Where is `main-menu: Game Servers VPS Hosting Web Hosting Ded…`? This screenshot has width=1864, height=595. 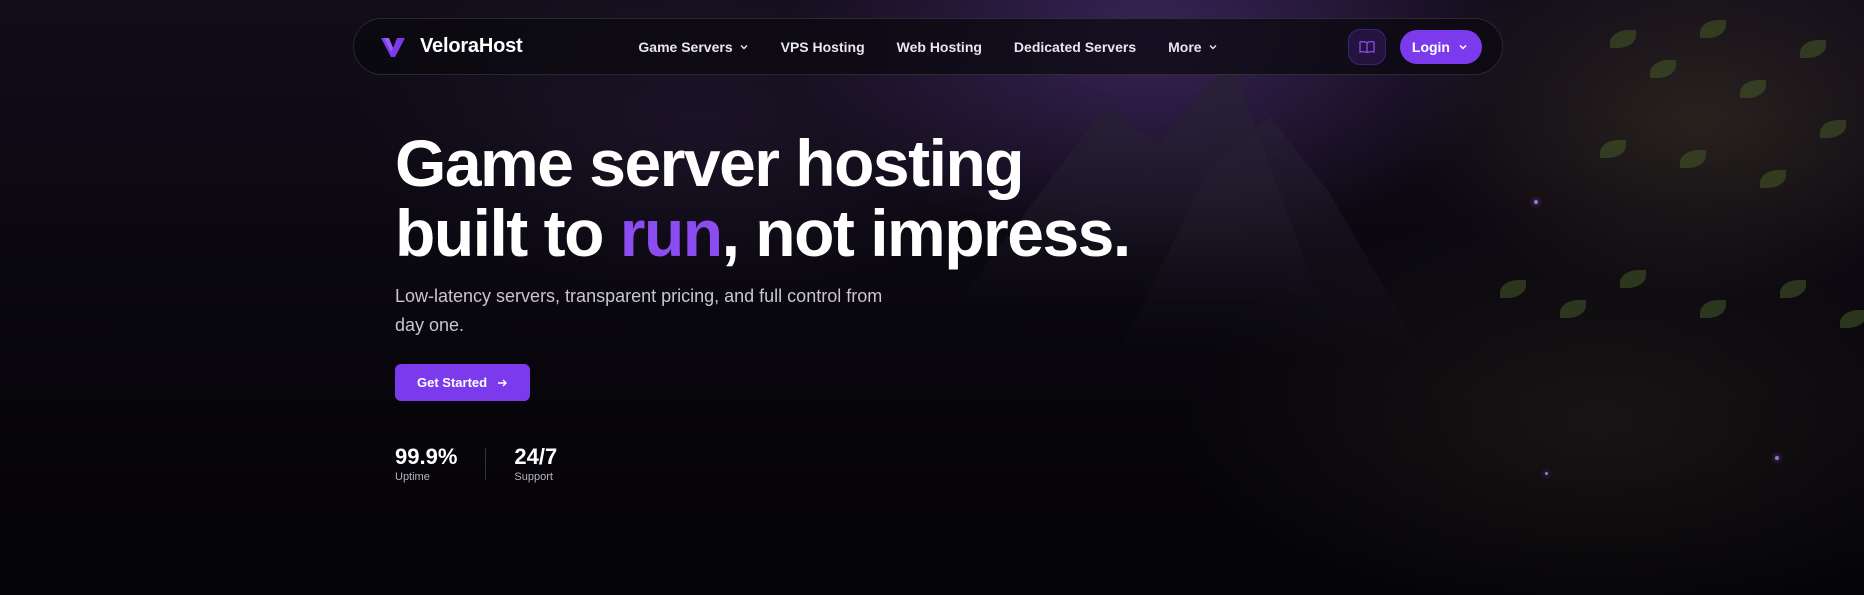
main-menu: Game Servers VPS Hosting Web Hosting Ded… is located at coordinates (928, 46).